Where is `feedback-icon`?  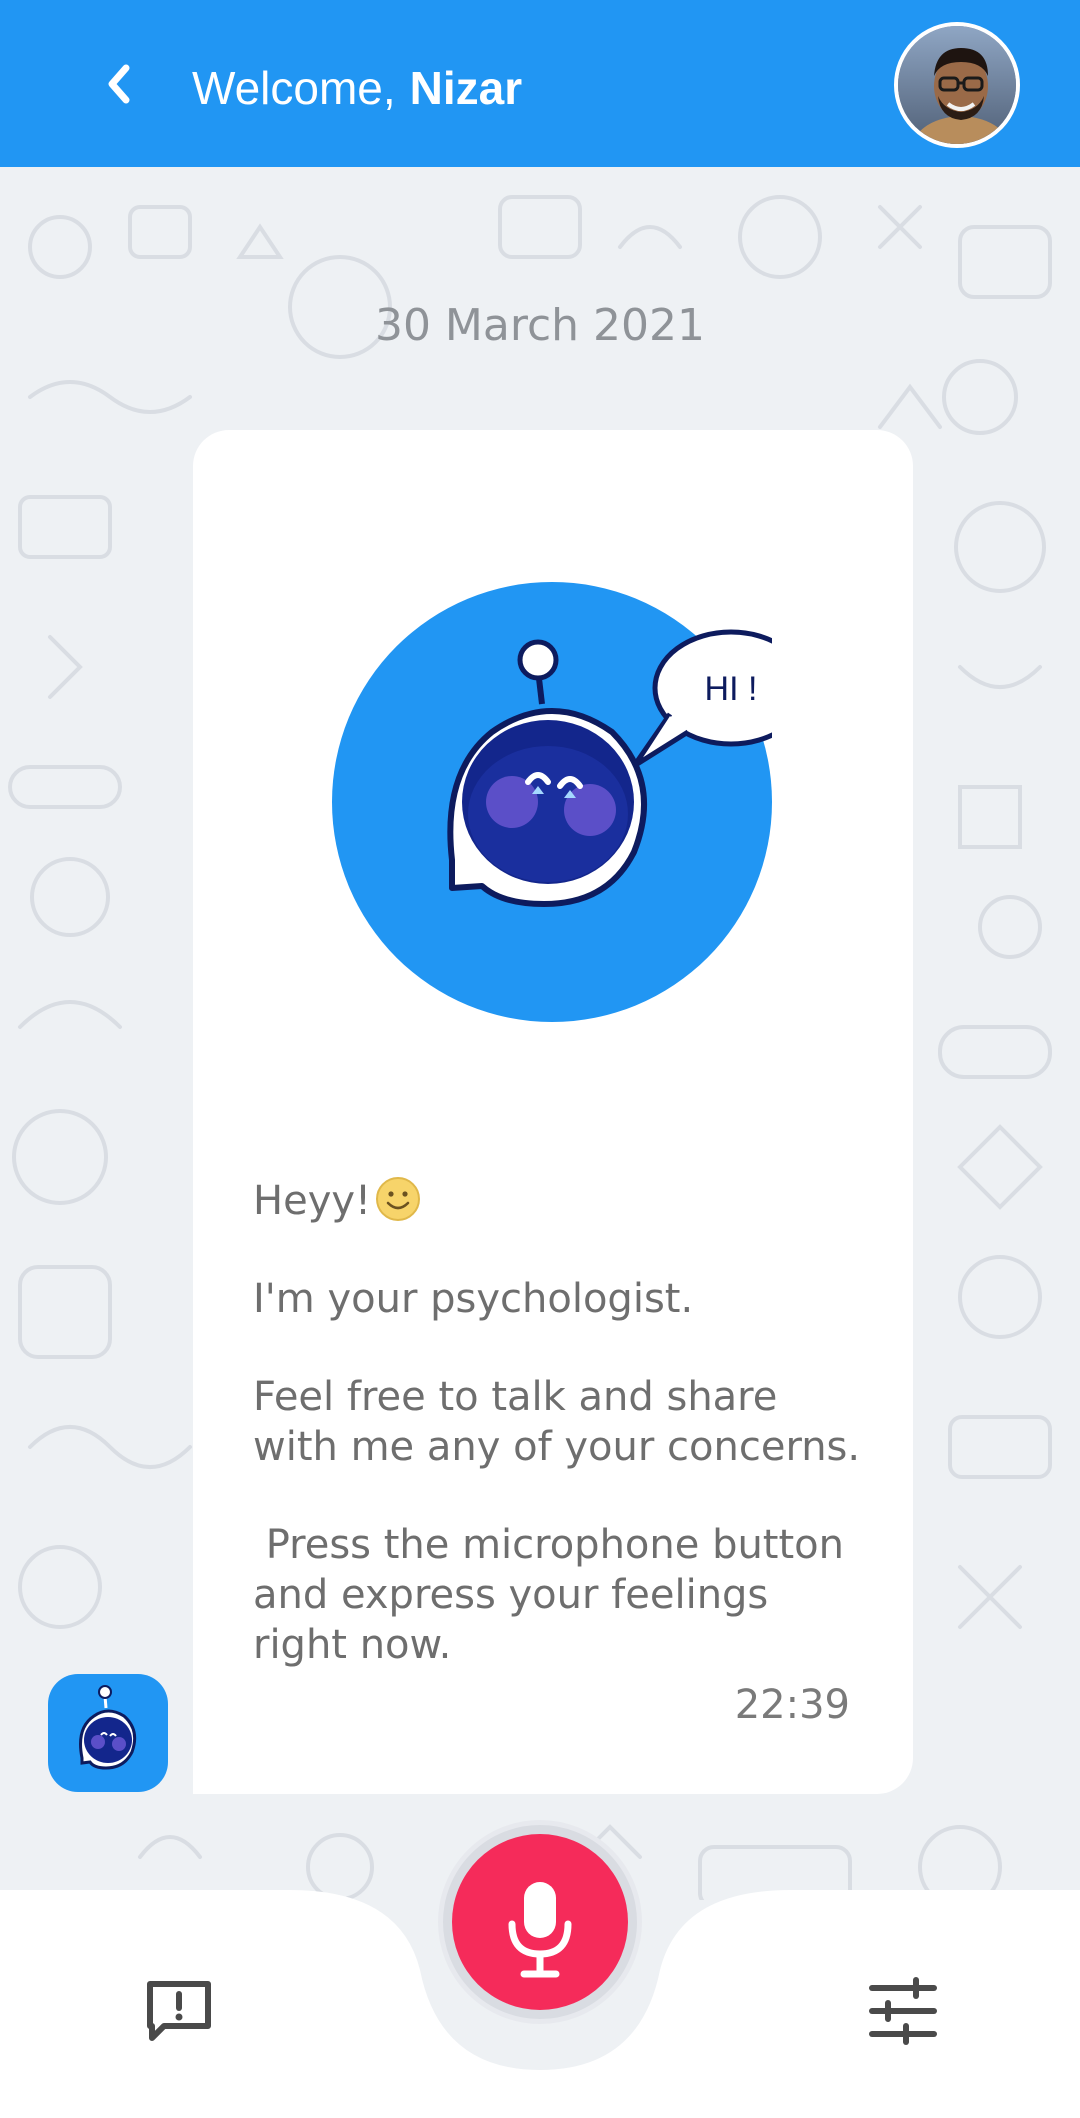 feedback-icon is located at coordinates (179, 2011).